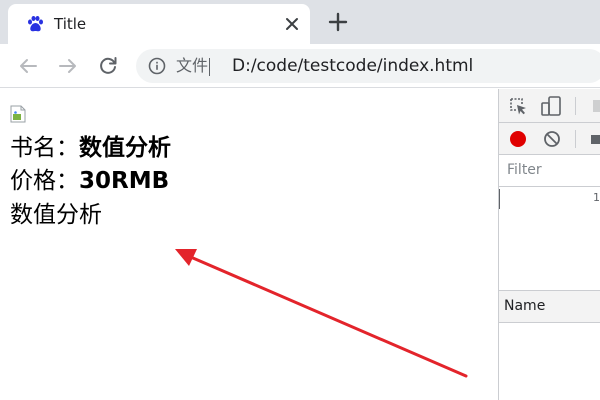 The image size is (600, 400). I want to click on network-controls, so click(549, 139).